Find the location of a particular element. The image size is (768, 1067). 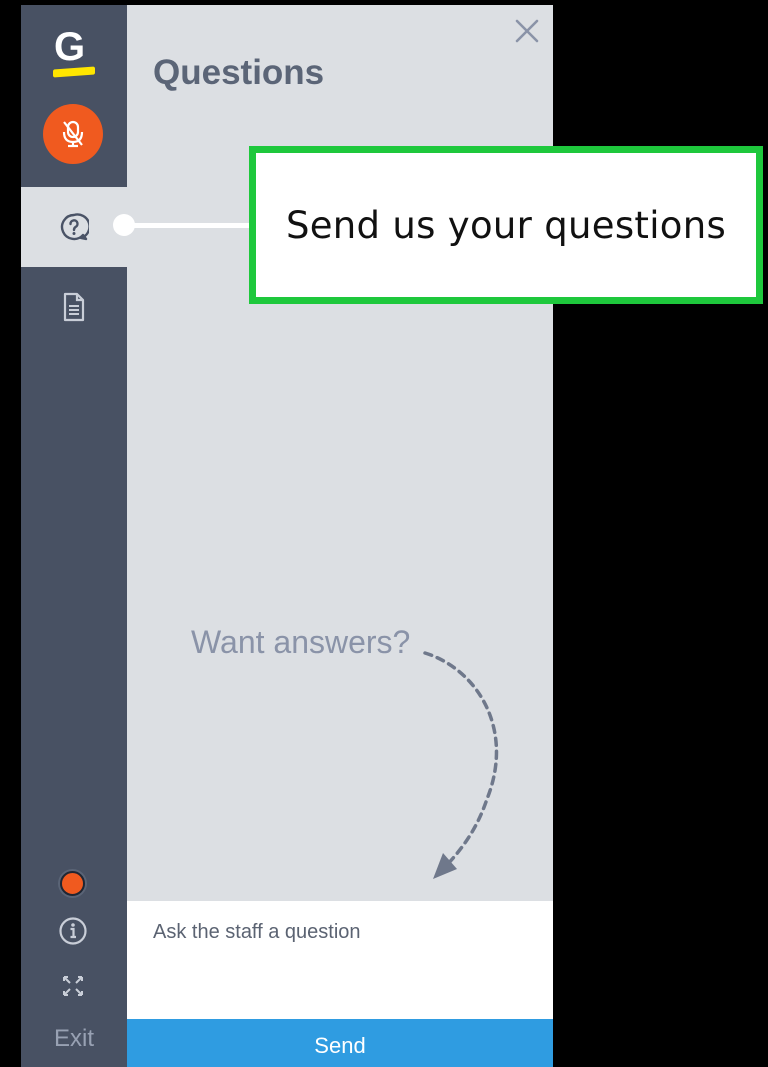

question-input-area is located at coordinates (340, 960).